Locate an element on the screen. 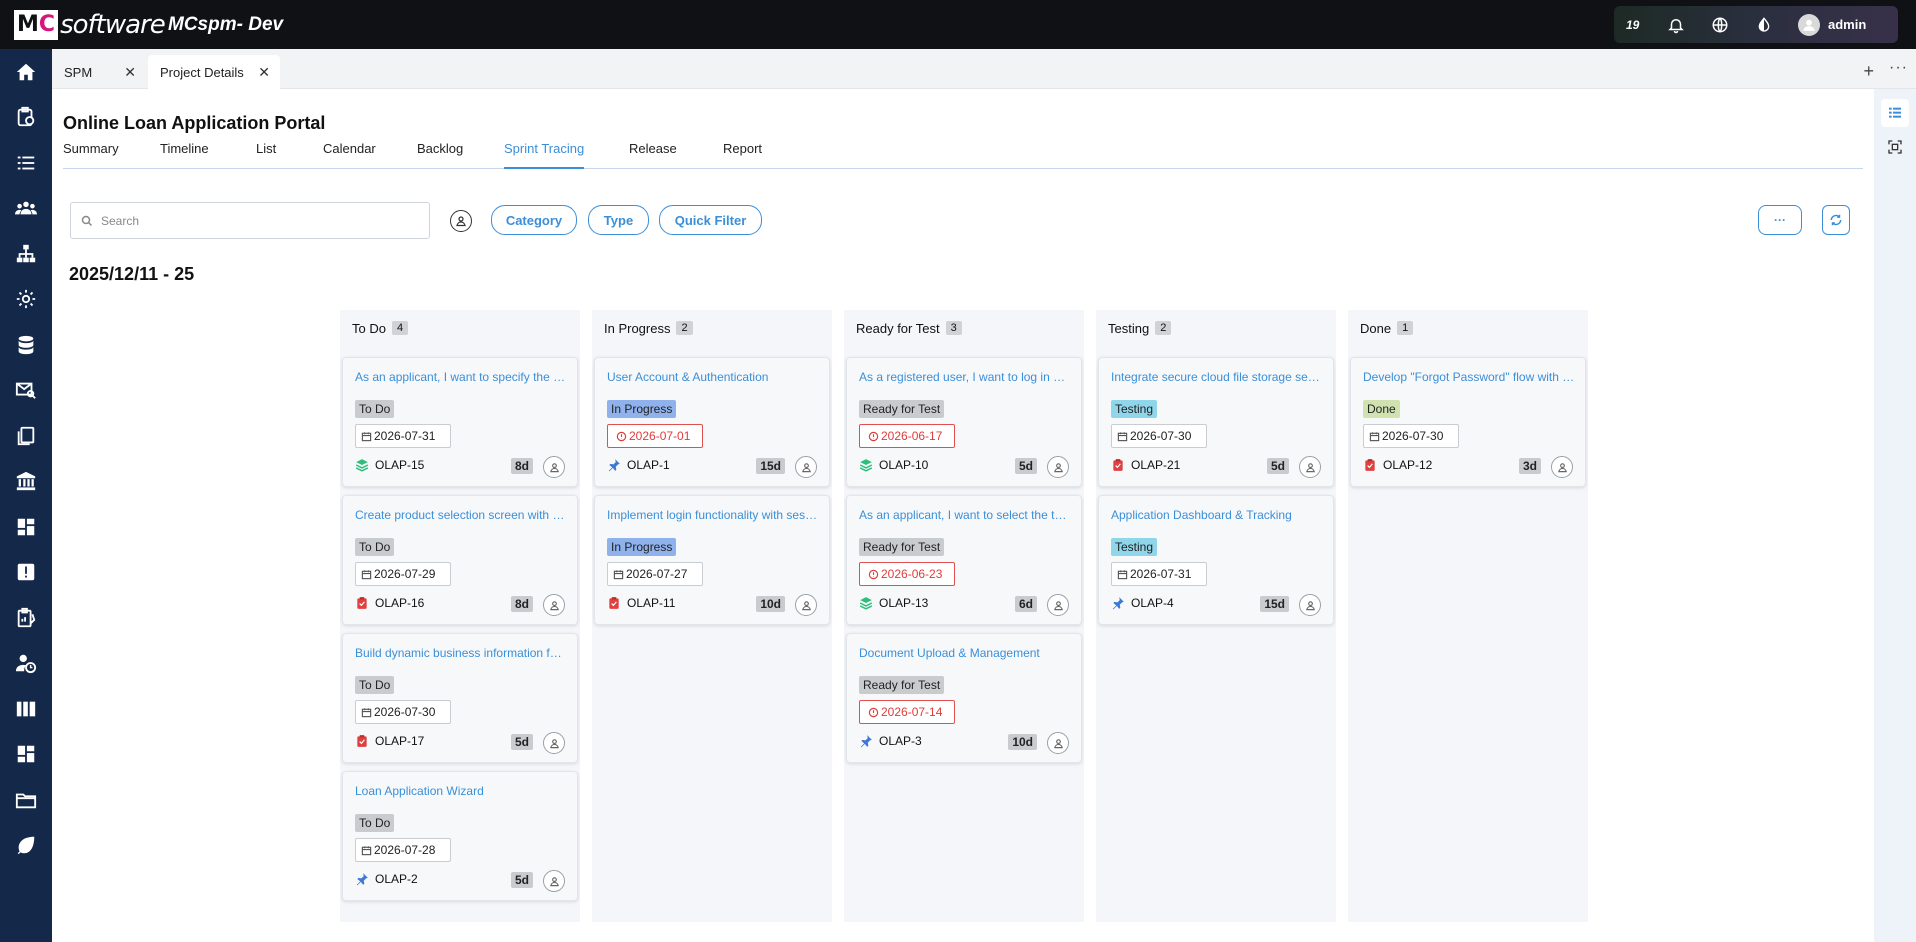  issue-title: User Account & Authentication is located at coordinates (713, 377).